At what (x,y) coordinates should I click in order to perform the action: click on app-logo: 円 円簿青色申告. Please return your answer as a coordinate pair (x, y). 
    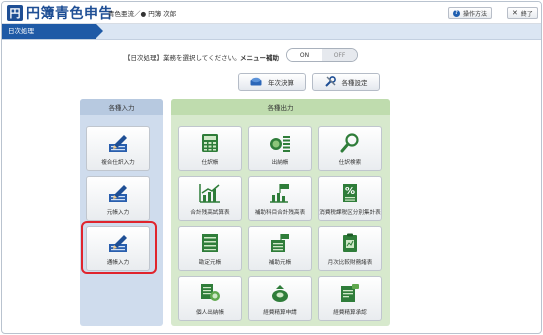
    Looking at the image, I should click on (60, 13).